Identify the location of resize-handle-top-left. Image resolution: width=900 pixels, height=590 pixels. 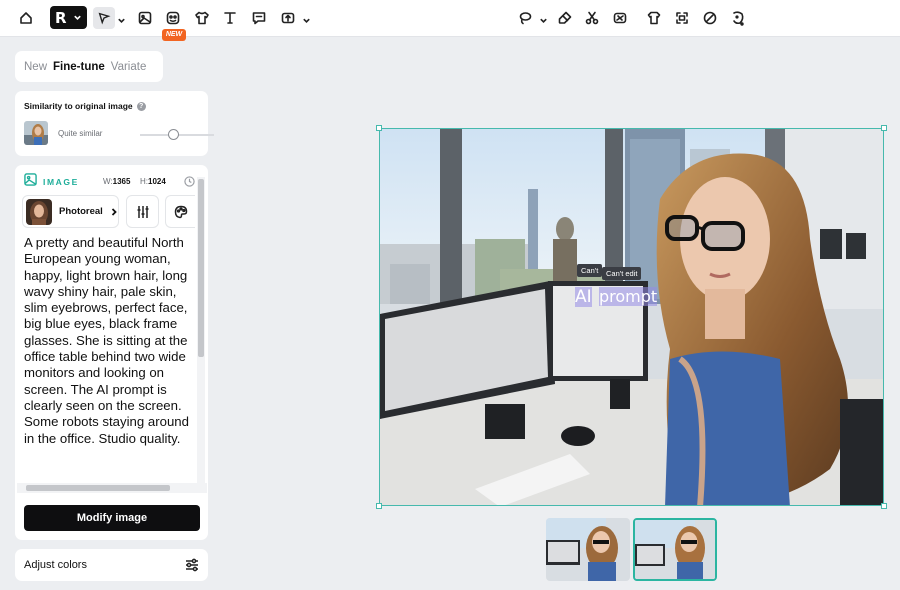
(379, 128).